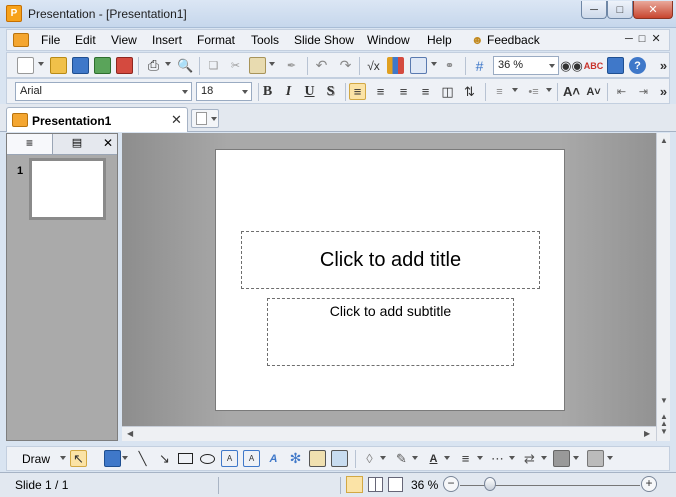 This screenshot has width=676, height=497. What do you see at coordinates (390, 260) in the screenshot?
I see `title-placeholder: Click to add title` at bounding box center [390, 260].